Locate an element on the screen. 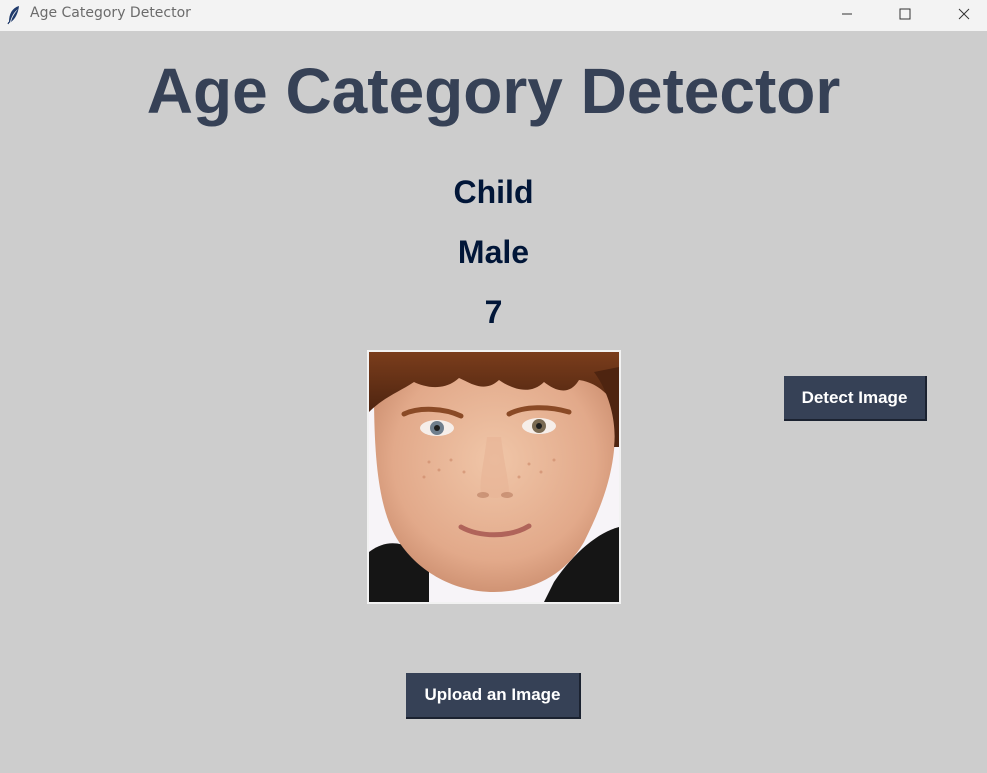 The width and height of the screenshot is (987, 773). close-button is located at coordinates (964, 15).